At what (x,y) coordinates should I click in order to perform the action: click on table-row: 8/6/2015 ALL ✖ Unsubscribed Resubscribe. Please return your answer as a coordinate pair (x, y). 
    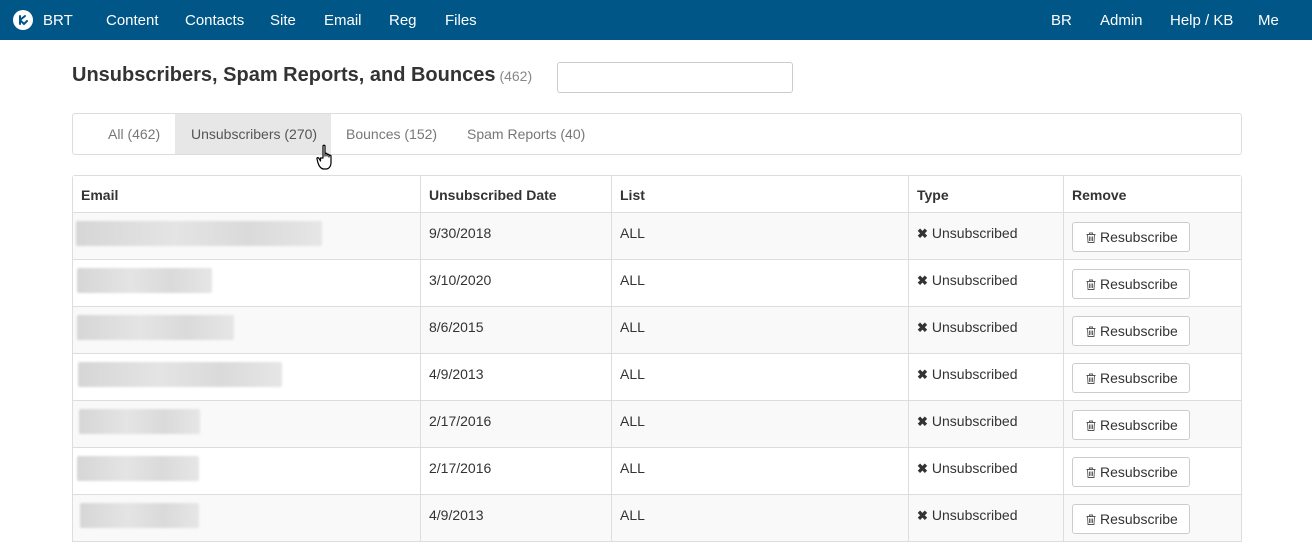
    Looking at the image, I should click on (657, 330).